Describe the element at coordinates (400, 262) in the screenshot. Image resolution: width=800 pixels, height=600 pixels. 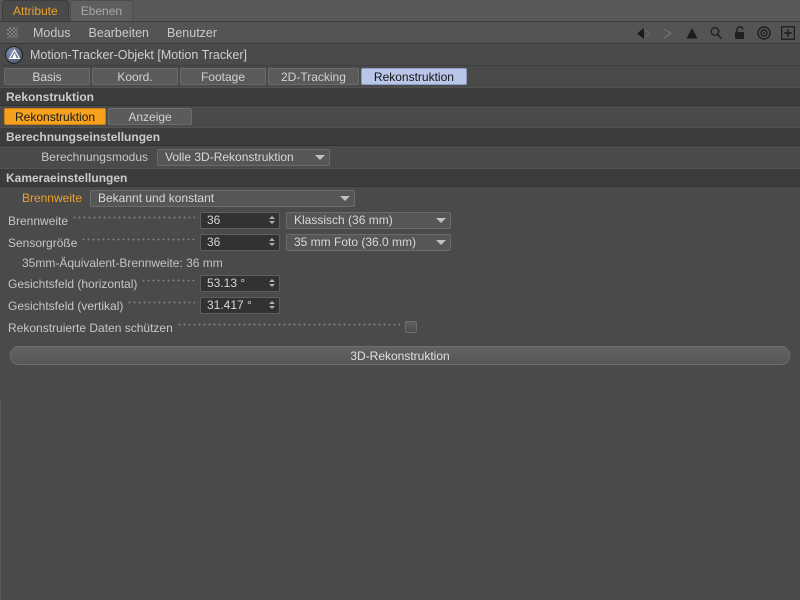
I see `equivalent-focal-info: 35mm-Äquivalent-Brennweite: 36 mm` at that location.